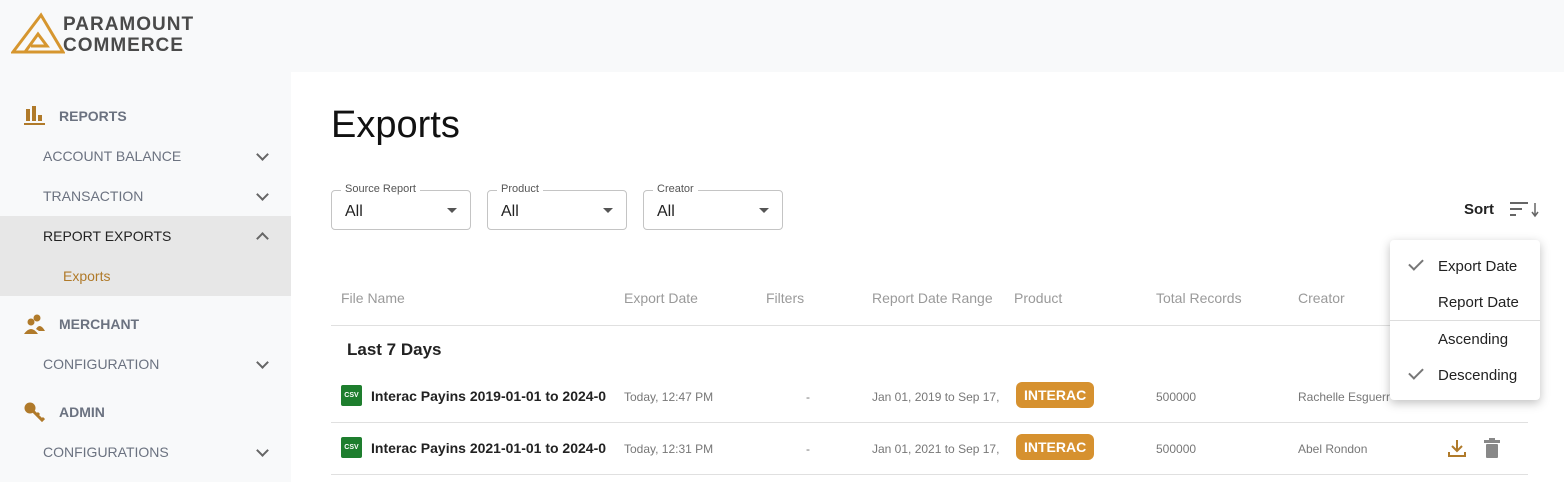 This screenshot has height=482, width=1564. I want to click on column-header-total-records: Total Records, so click(1199, 298).